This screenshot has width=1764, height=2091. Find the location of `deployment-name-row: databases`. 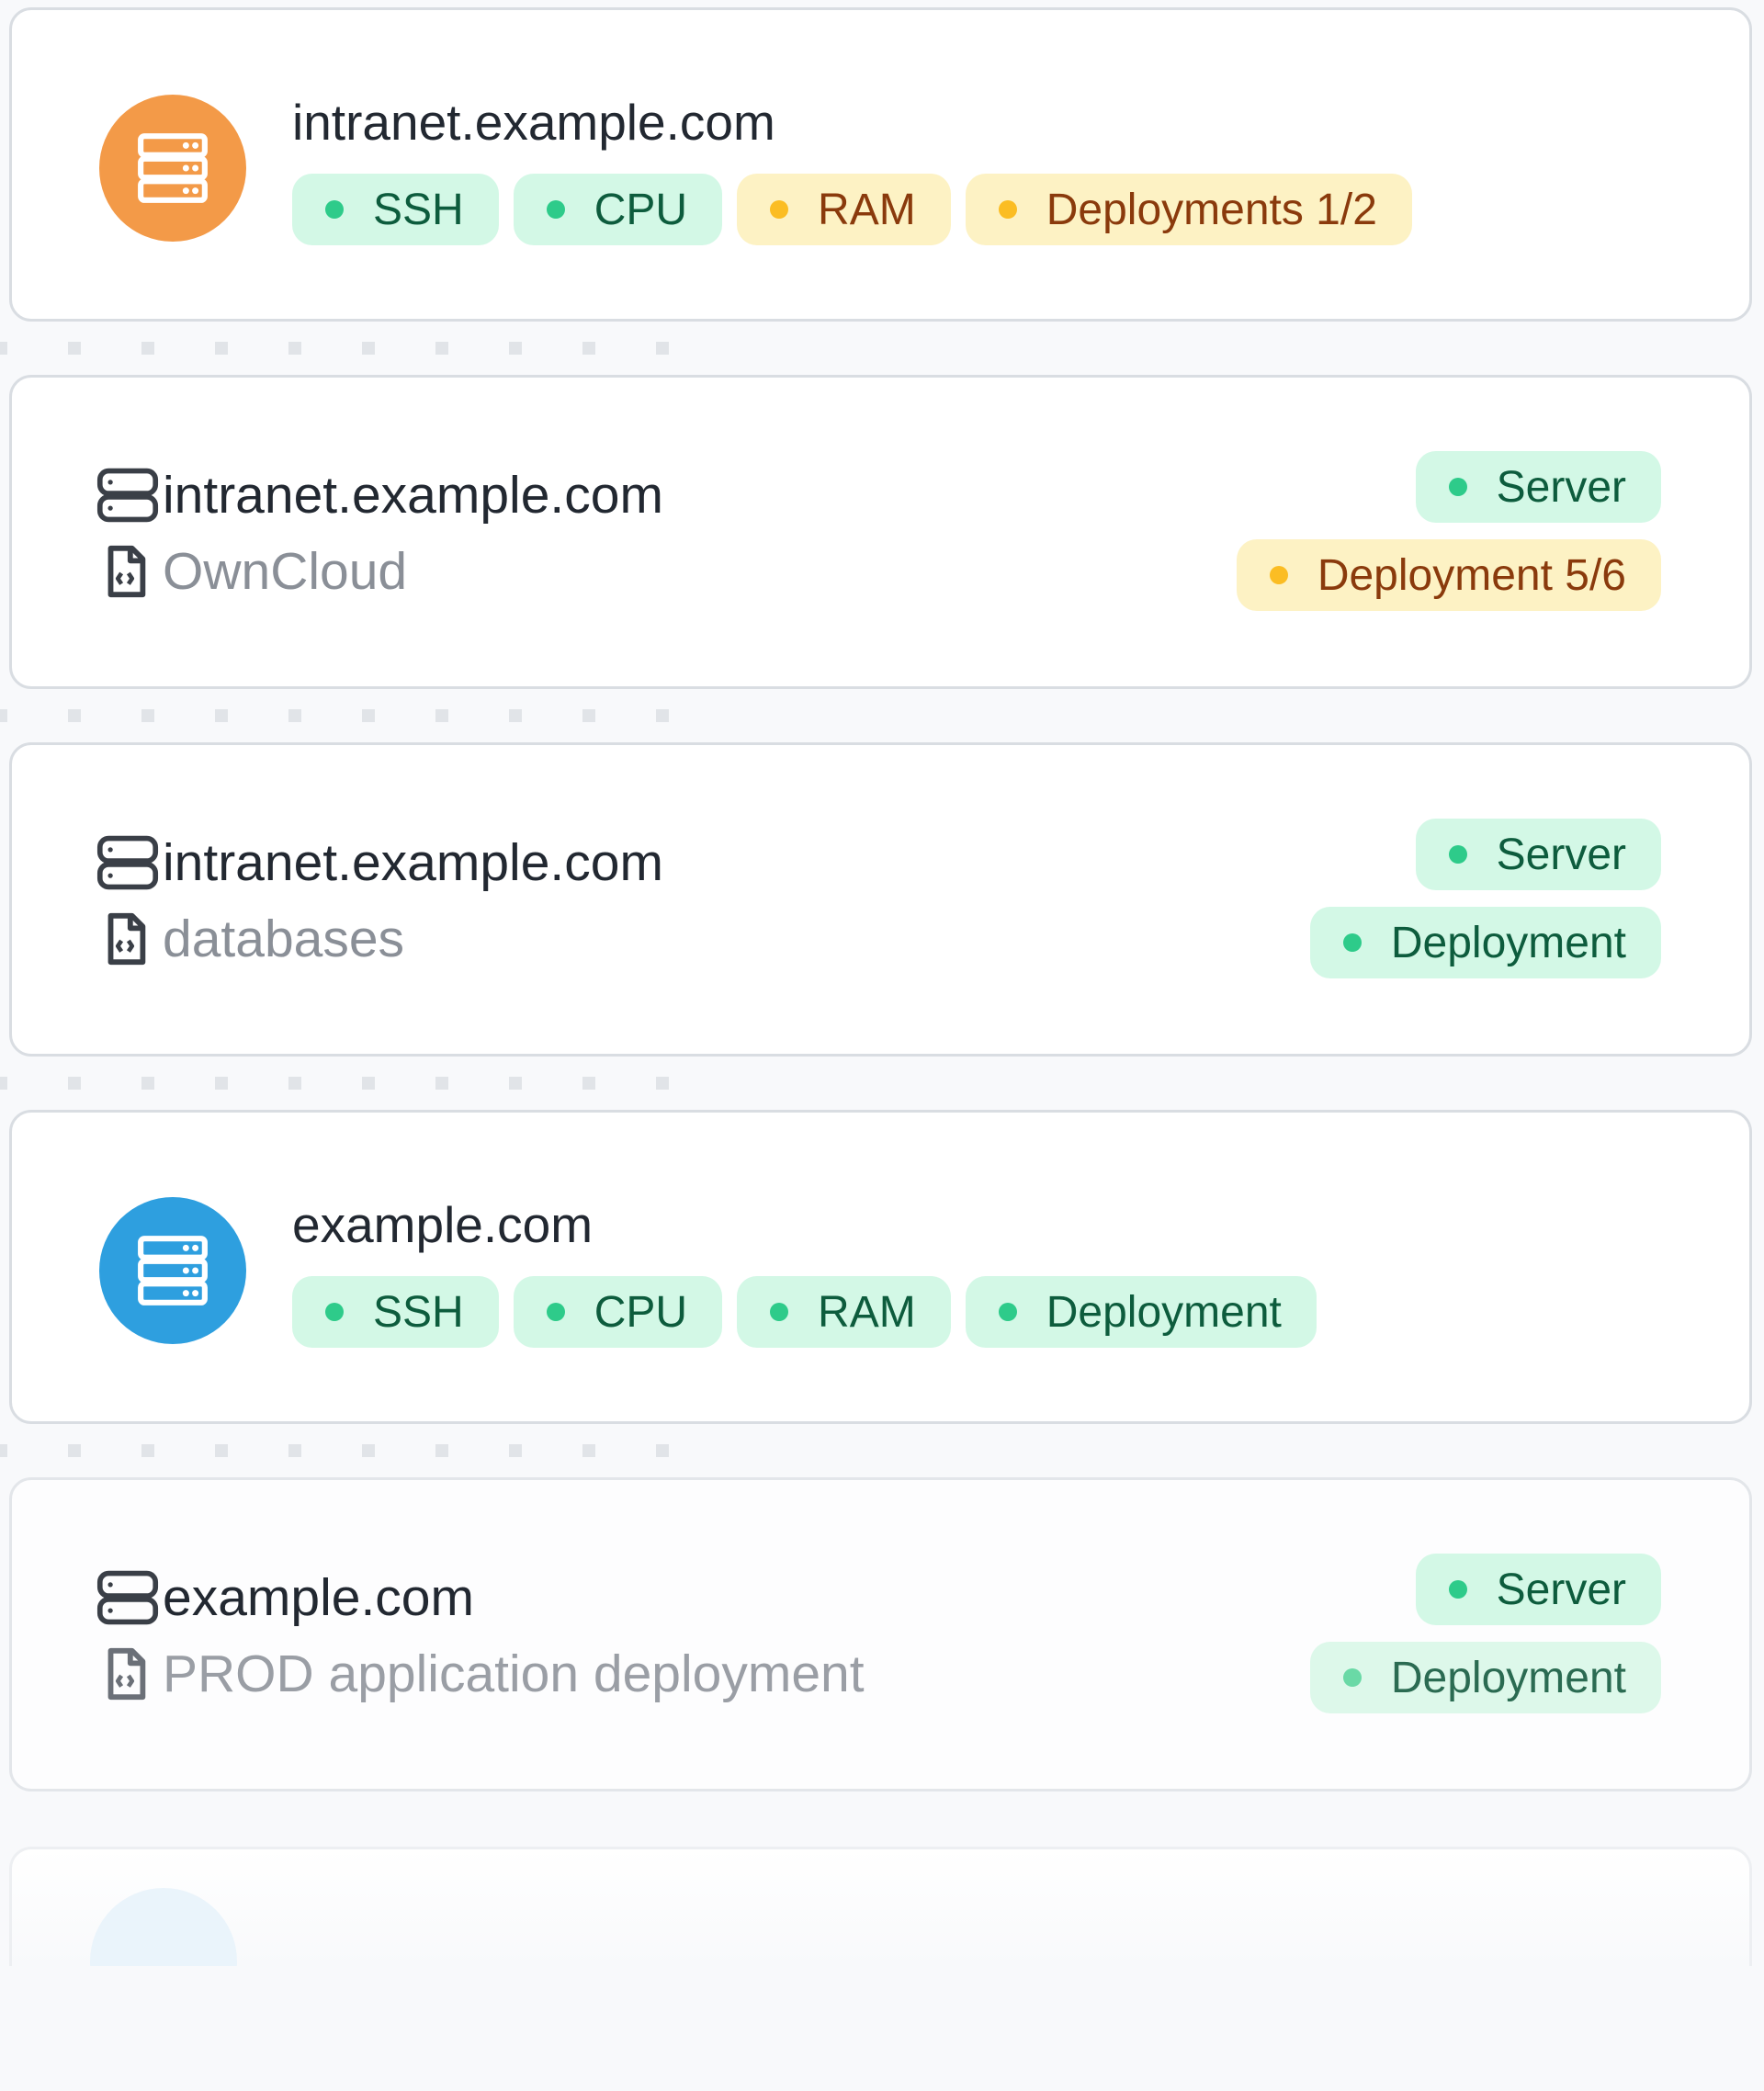

deployment-name-row: databases is located at coordinates (250, 939).